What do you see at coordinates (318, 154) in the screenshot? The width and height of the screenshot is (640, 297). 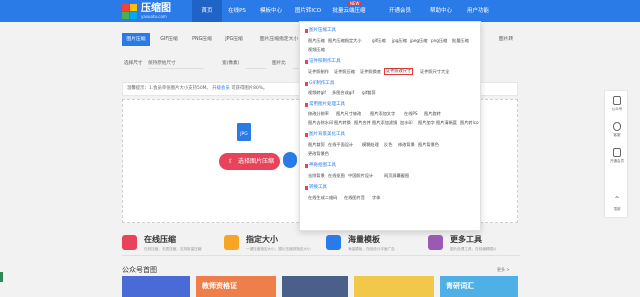 I see `menu-item: 更改背景色` at bounding box center [318, 154].